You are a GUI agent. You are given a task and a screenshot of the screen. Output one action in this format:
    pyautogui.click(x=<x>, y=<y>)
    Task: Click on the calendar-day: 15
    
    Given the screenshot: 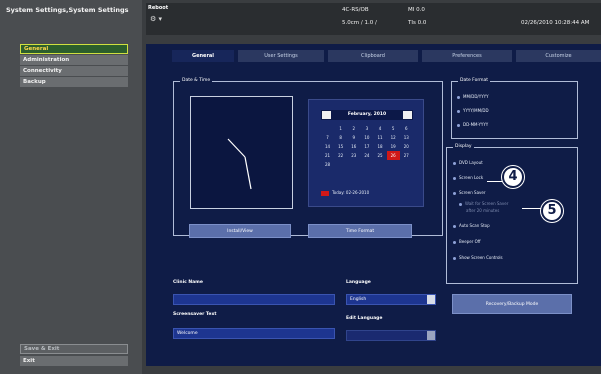 What is the action you would take?
    pyautogui.click(x=340, y=146)
    